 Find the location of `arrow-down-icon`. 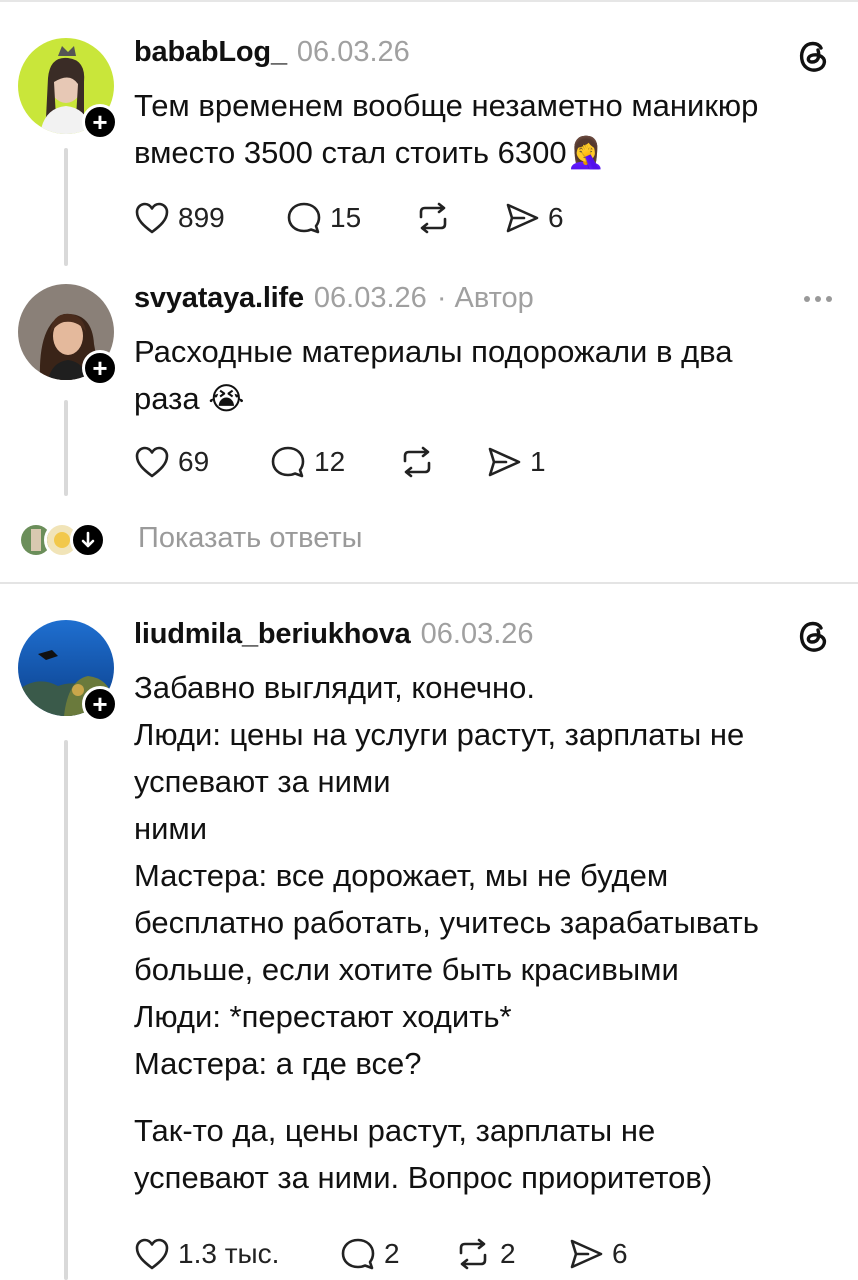

arrow-down-icon is located at coordinates (88, 540).